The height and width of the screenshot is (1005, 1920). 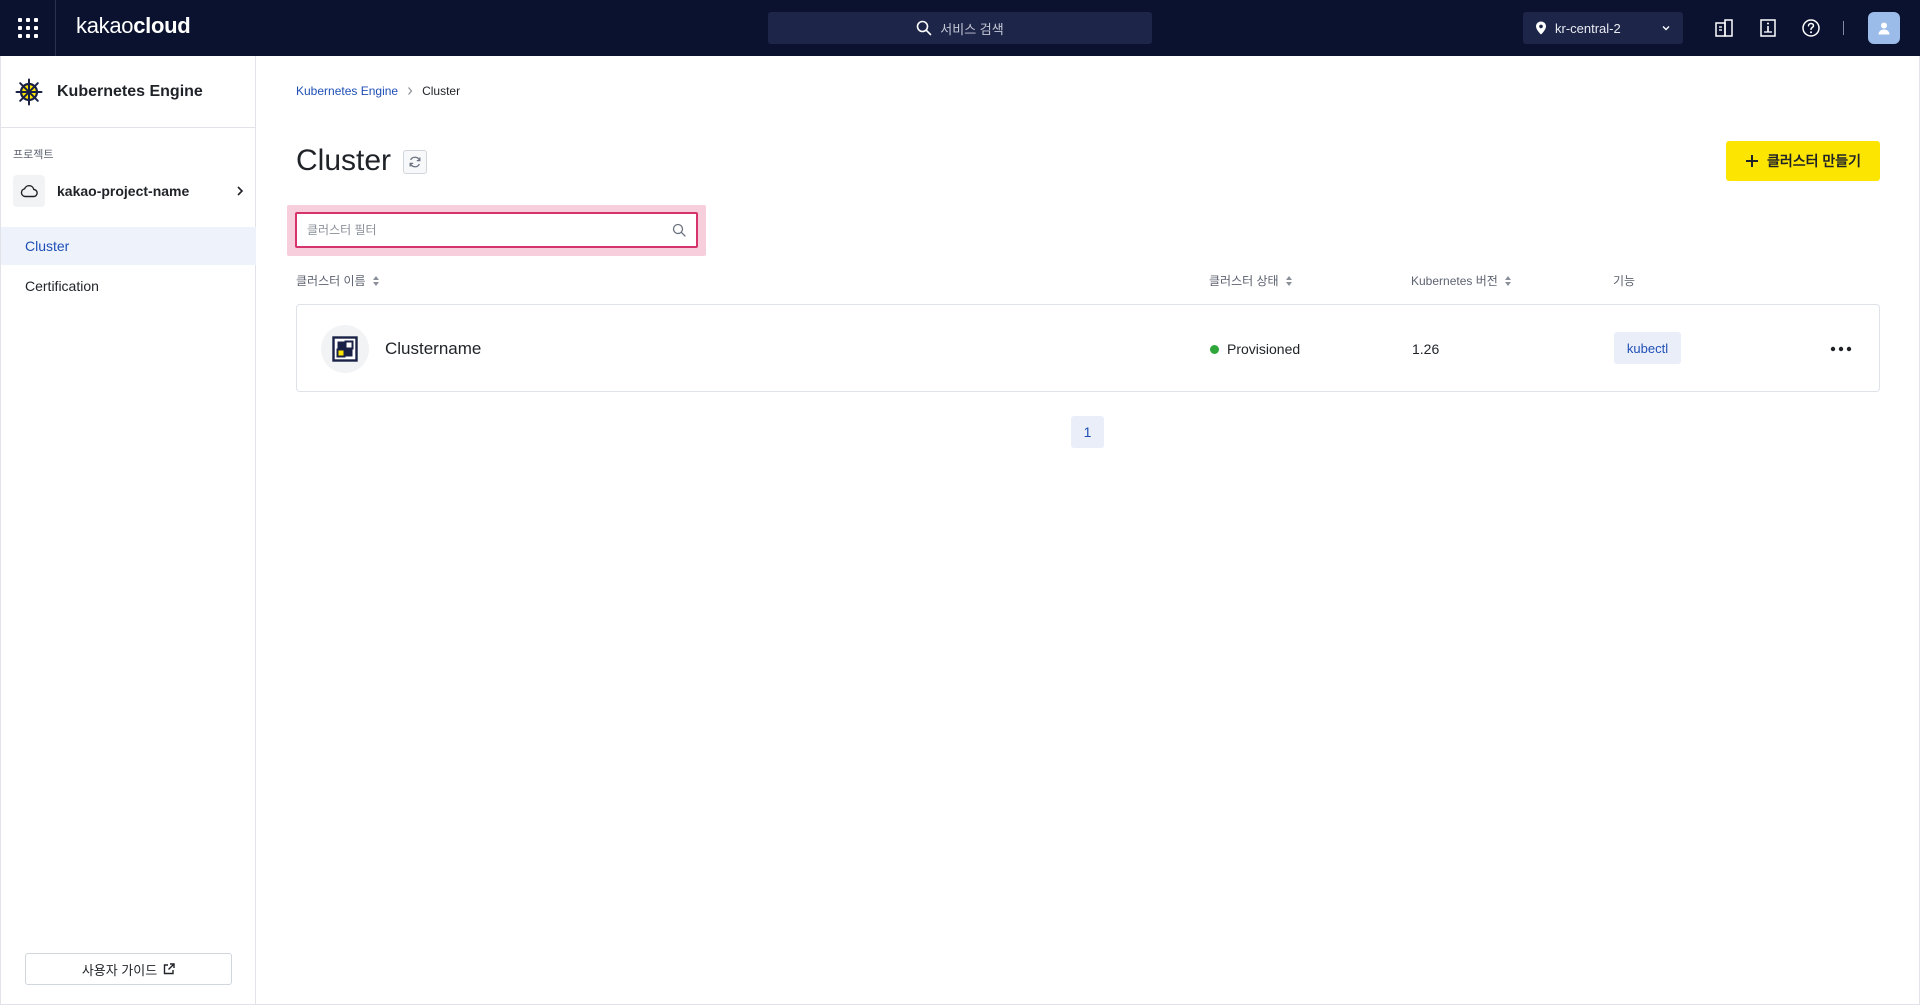 What do you see at coordinates (1244, 281) in the screenshot?
I see `column-header-label: 클러스터 상태` at bounding box center [1244, 281].